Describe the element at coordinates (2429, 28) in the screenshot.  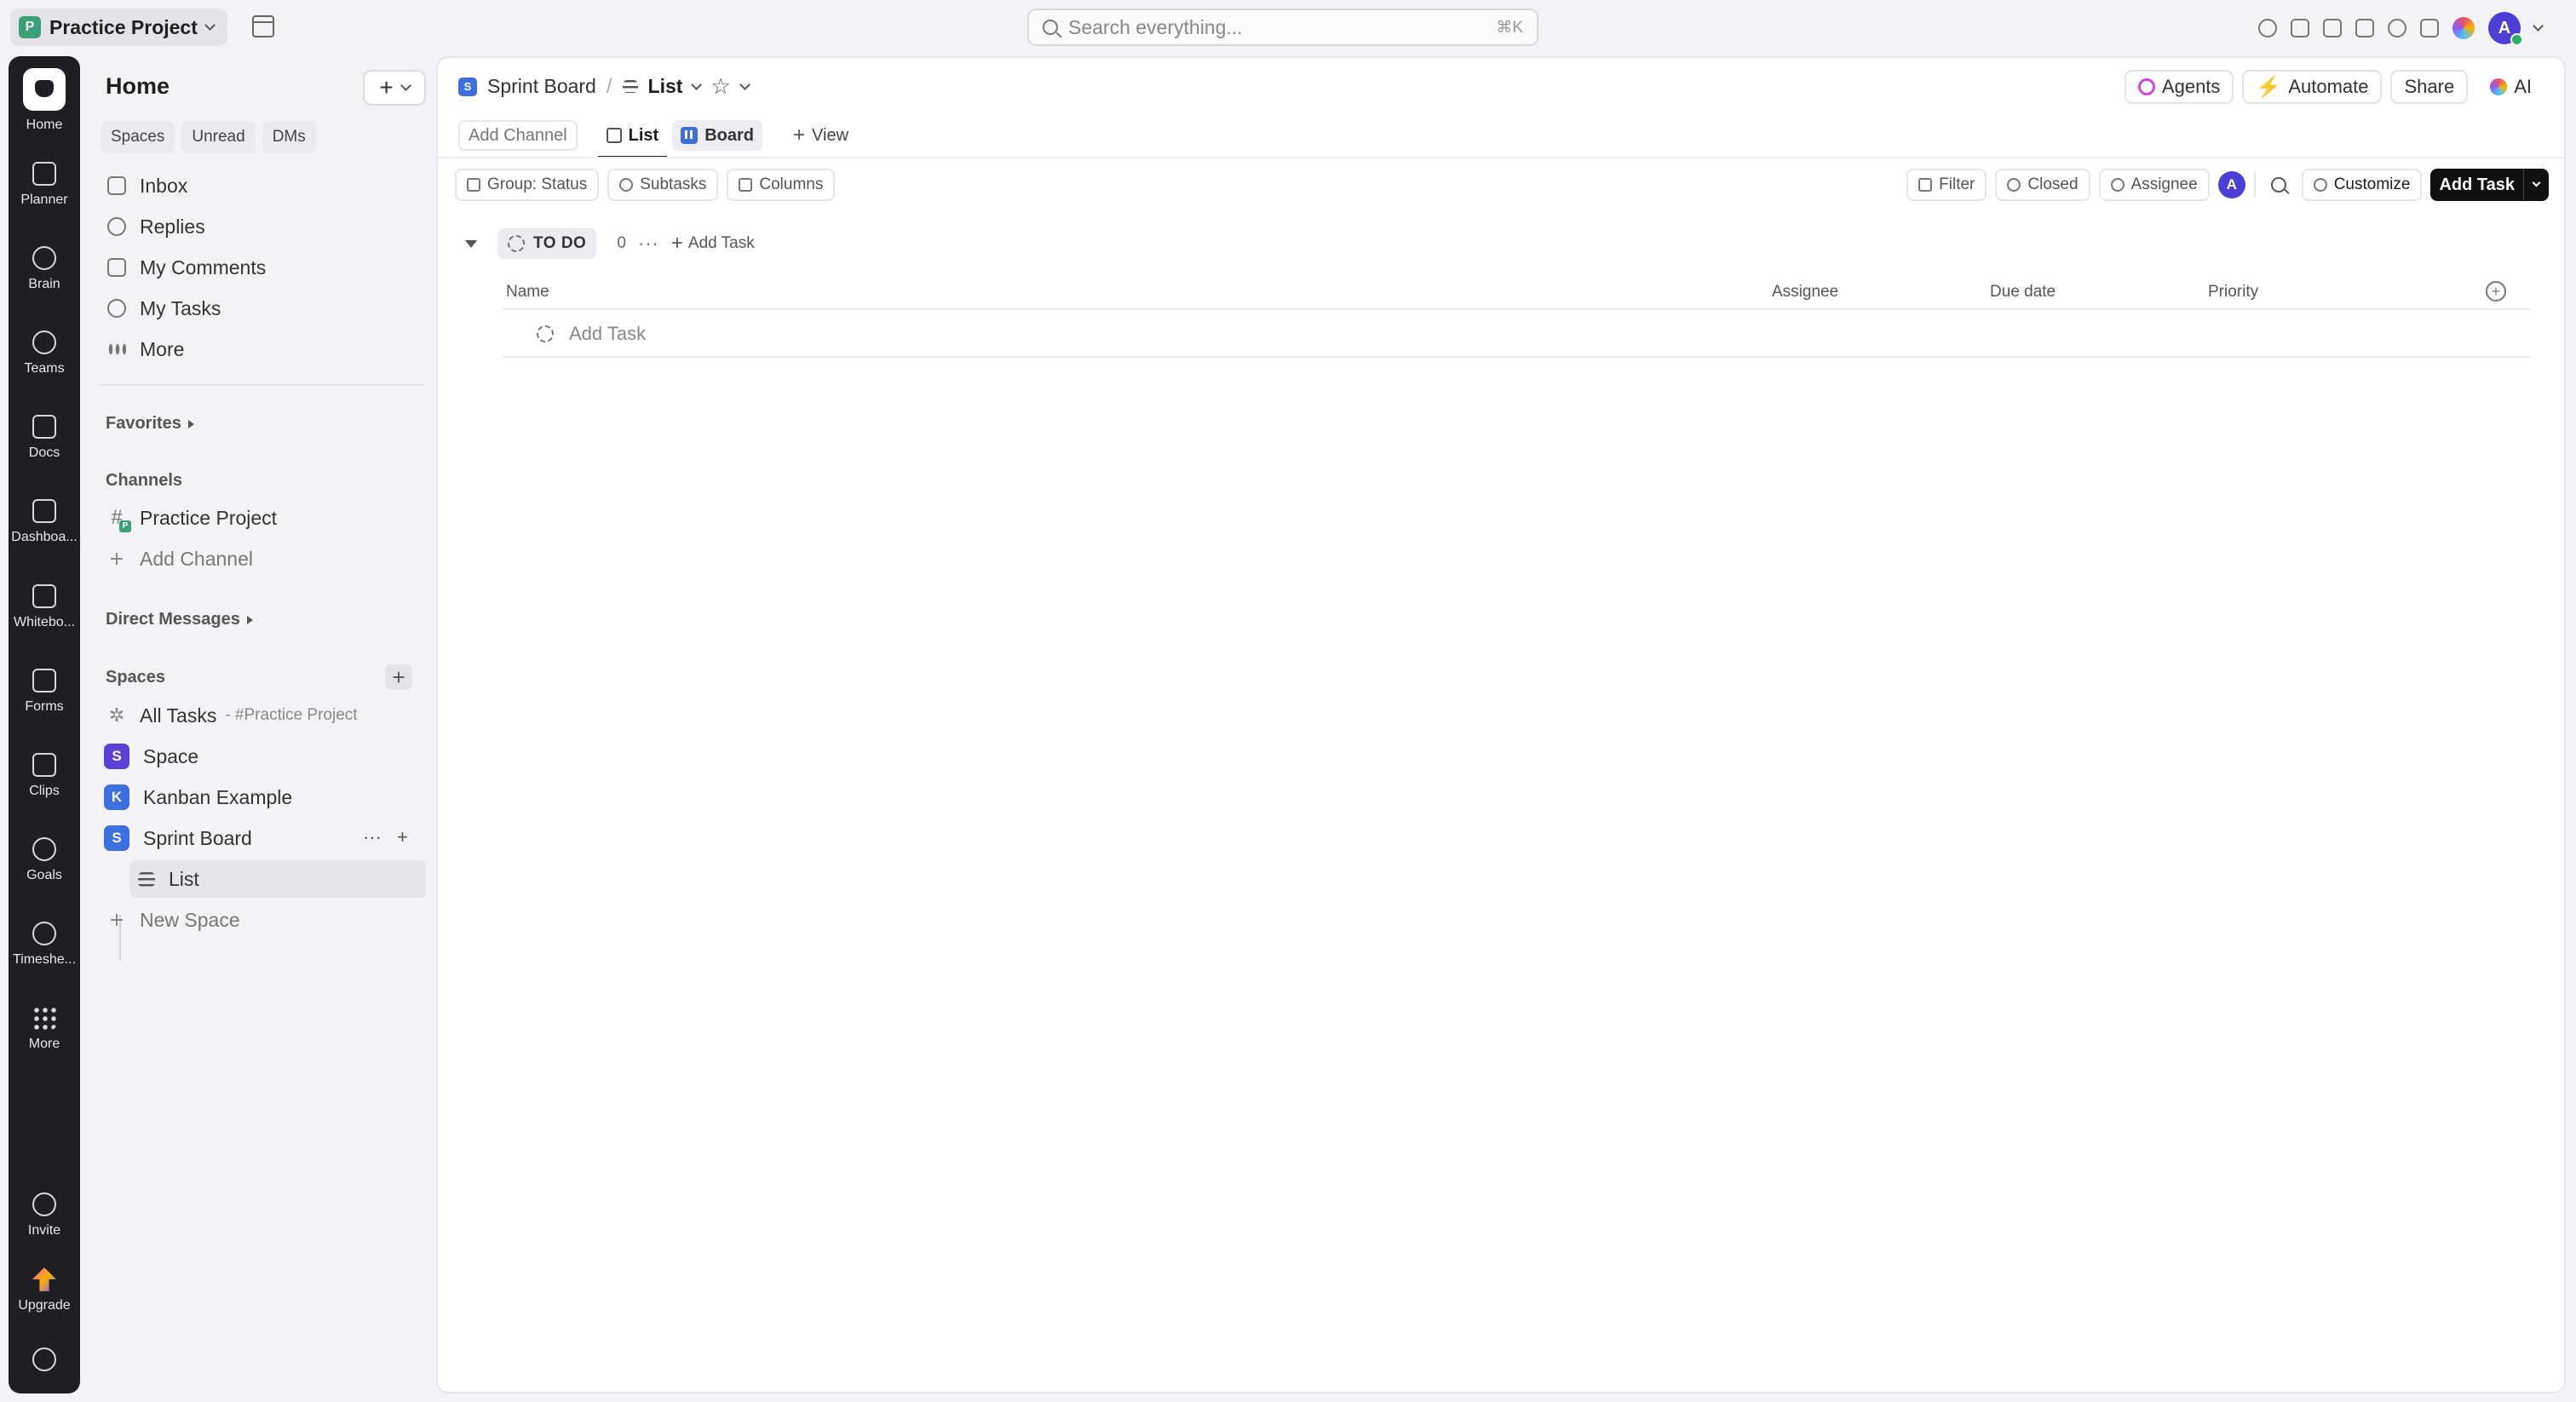
I see `document-icon` at that location.